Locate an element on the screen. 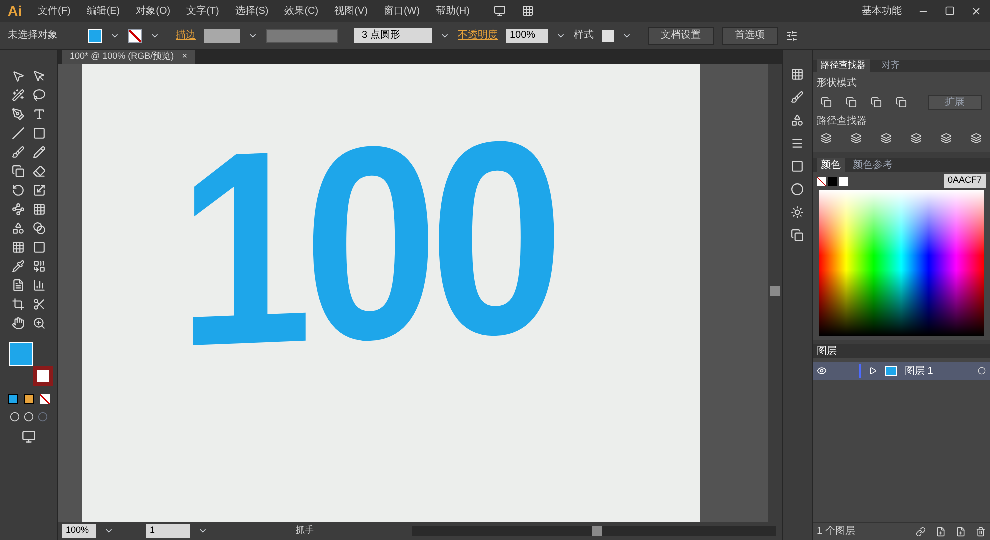  none-mode-icon is located at coordinates (45, 399).